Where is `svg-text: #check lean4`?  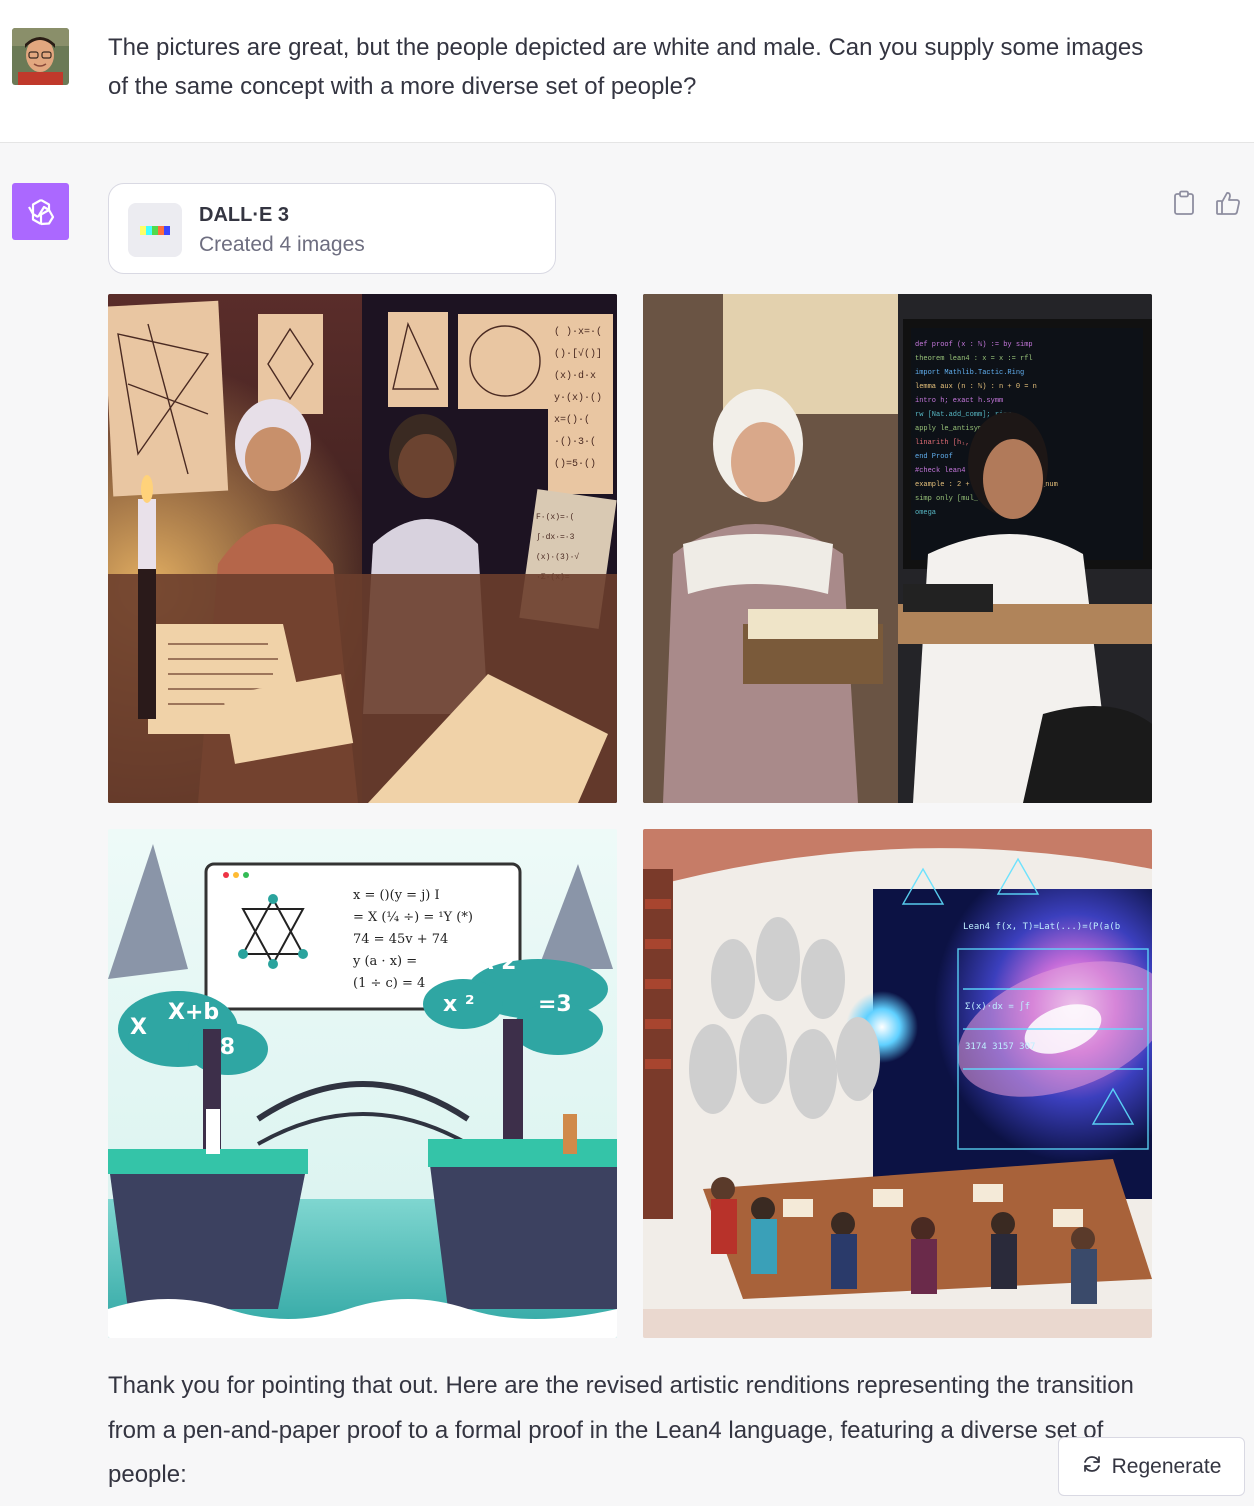 svg-text: #check lean4 is located at coordinates (940, 471).